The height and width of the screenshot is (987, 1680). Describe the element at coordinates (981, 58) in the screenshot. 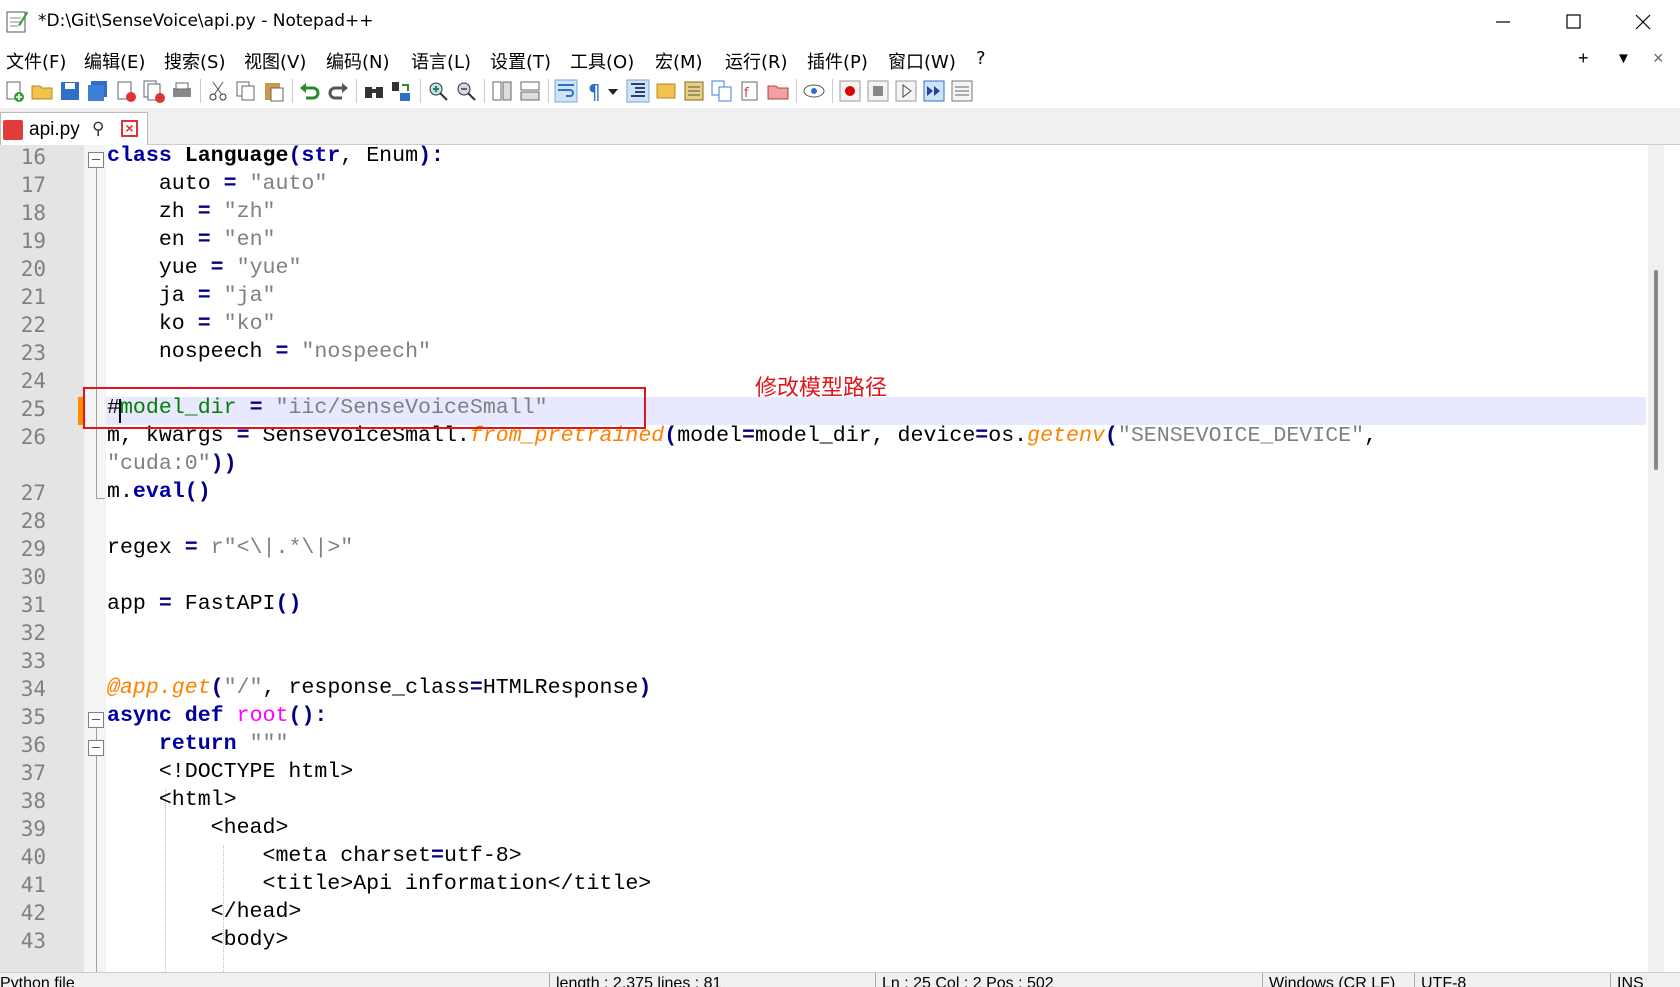

I see `menu-help: ?` at that location.